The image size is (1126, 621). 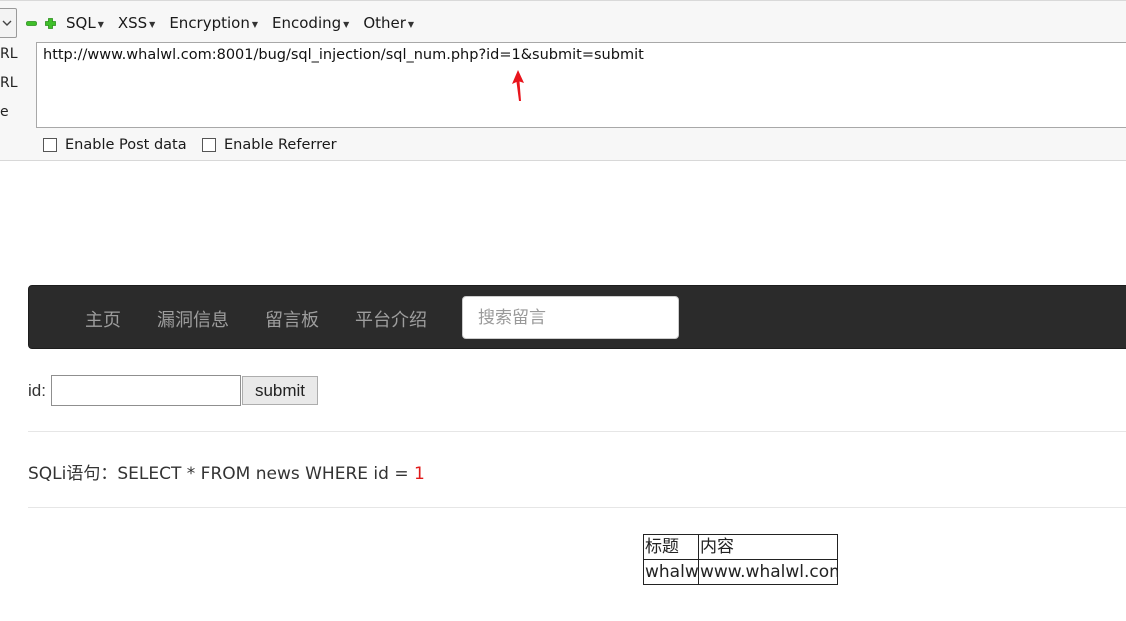 I want to click on sqli-prefix: SQLi语句：SELECT * FROM news WHERE id =, so click(x=221, y=474).